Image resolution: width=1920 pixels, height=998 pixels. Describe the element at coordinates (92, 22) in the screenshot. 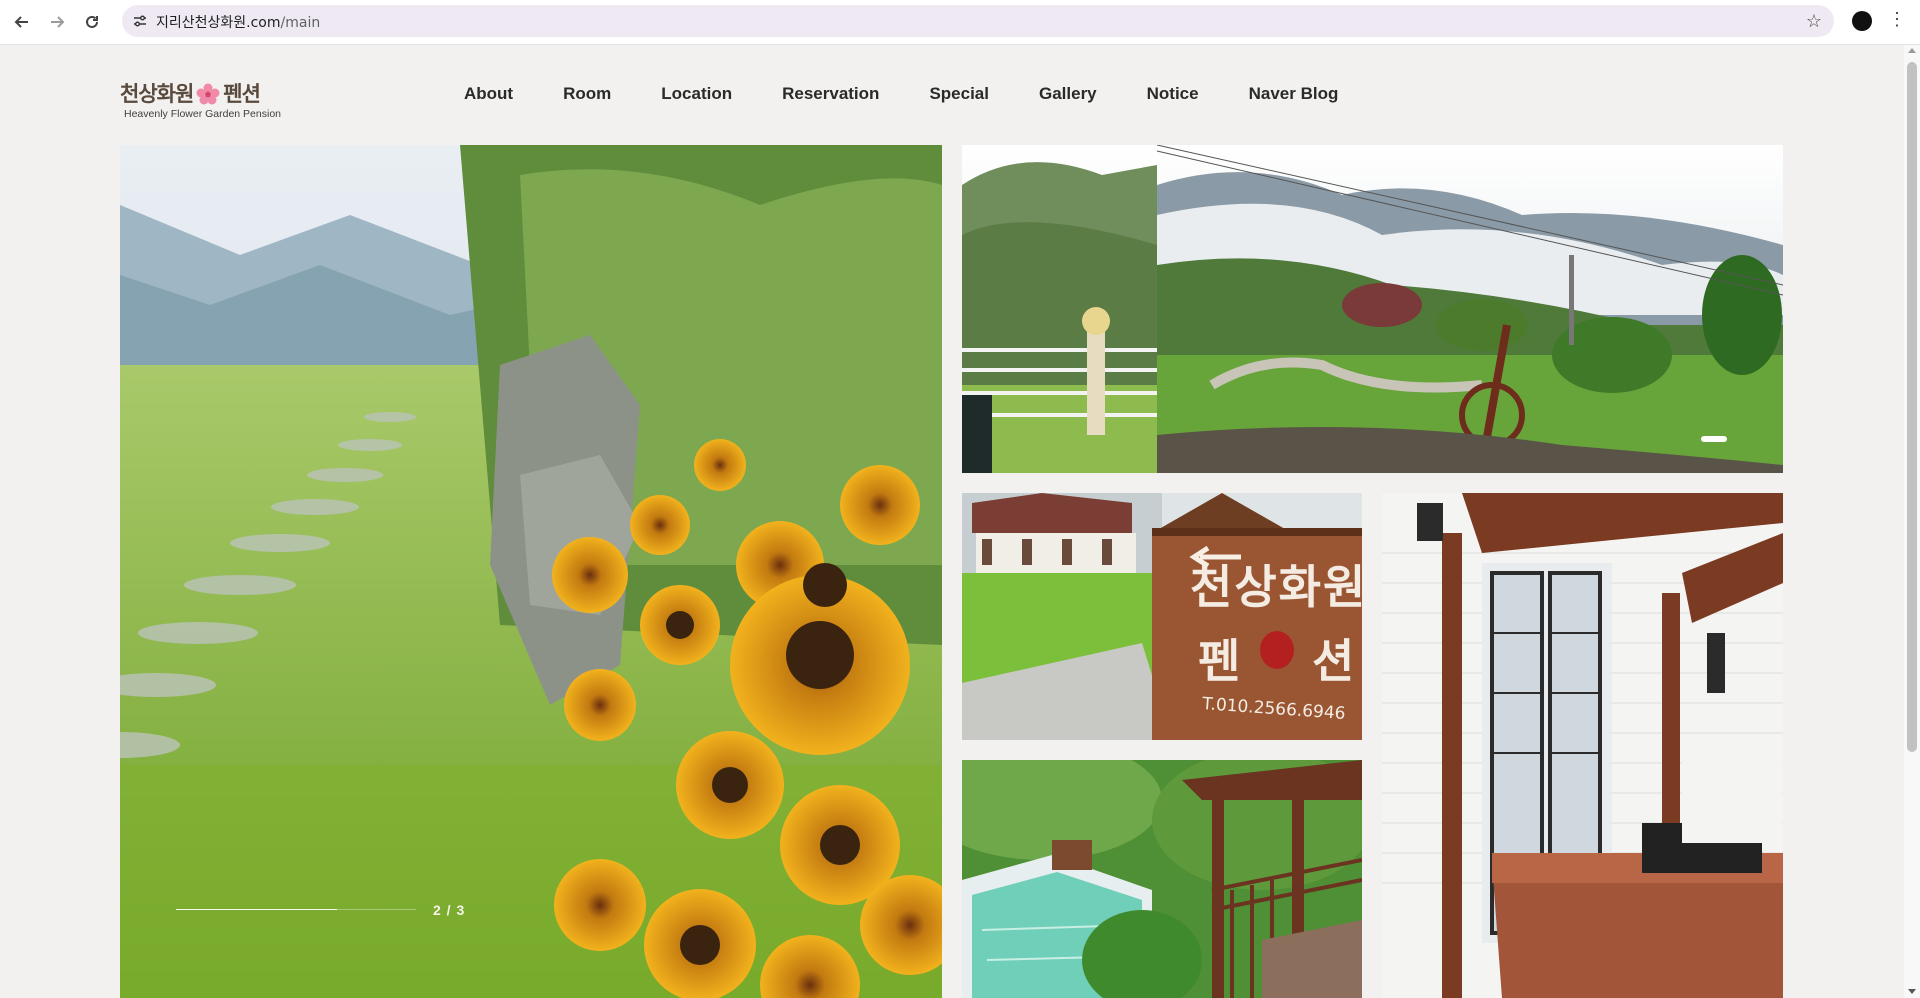

I see `reload-icon` at that location.